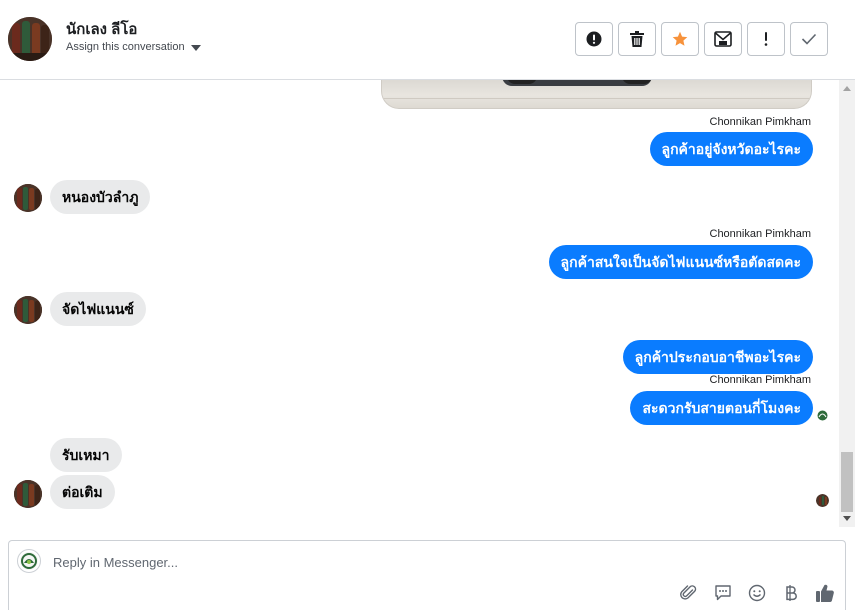 Image resolution: width=855 pixels, height=610 pixels. What do you see at coordinates (721, 408) in the screenshot?
I see `outgoing-message: สะดวกรับสายตอนกี่โมงคะ` at bounding box center [721, 408].